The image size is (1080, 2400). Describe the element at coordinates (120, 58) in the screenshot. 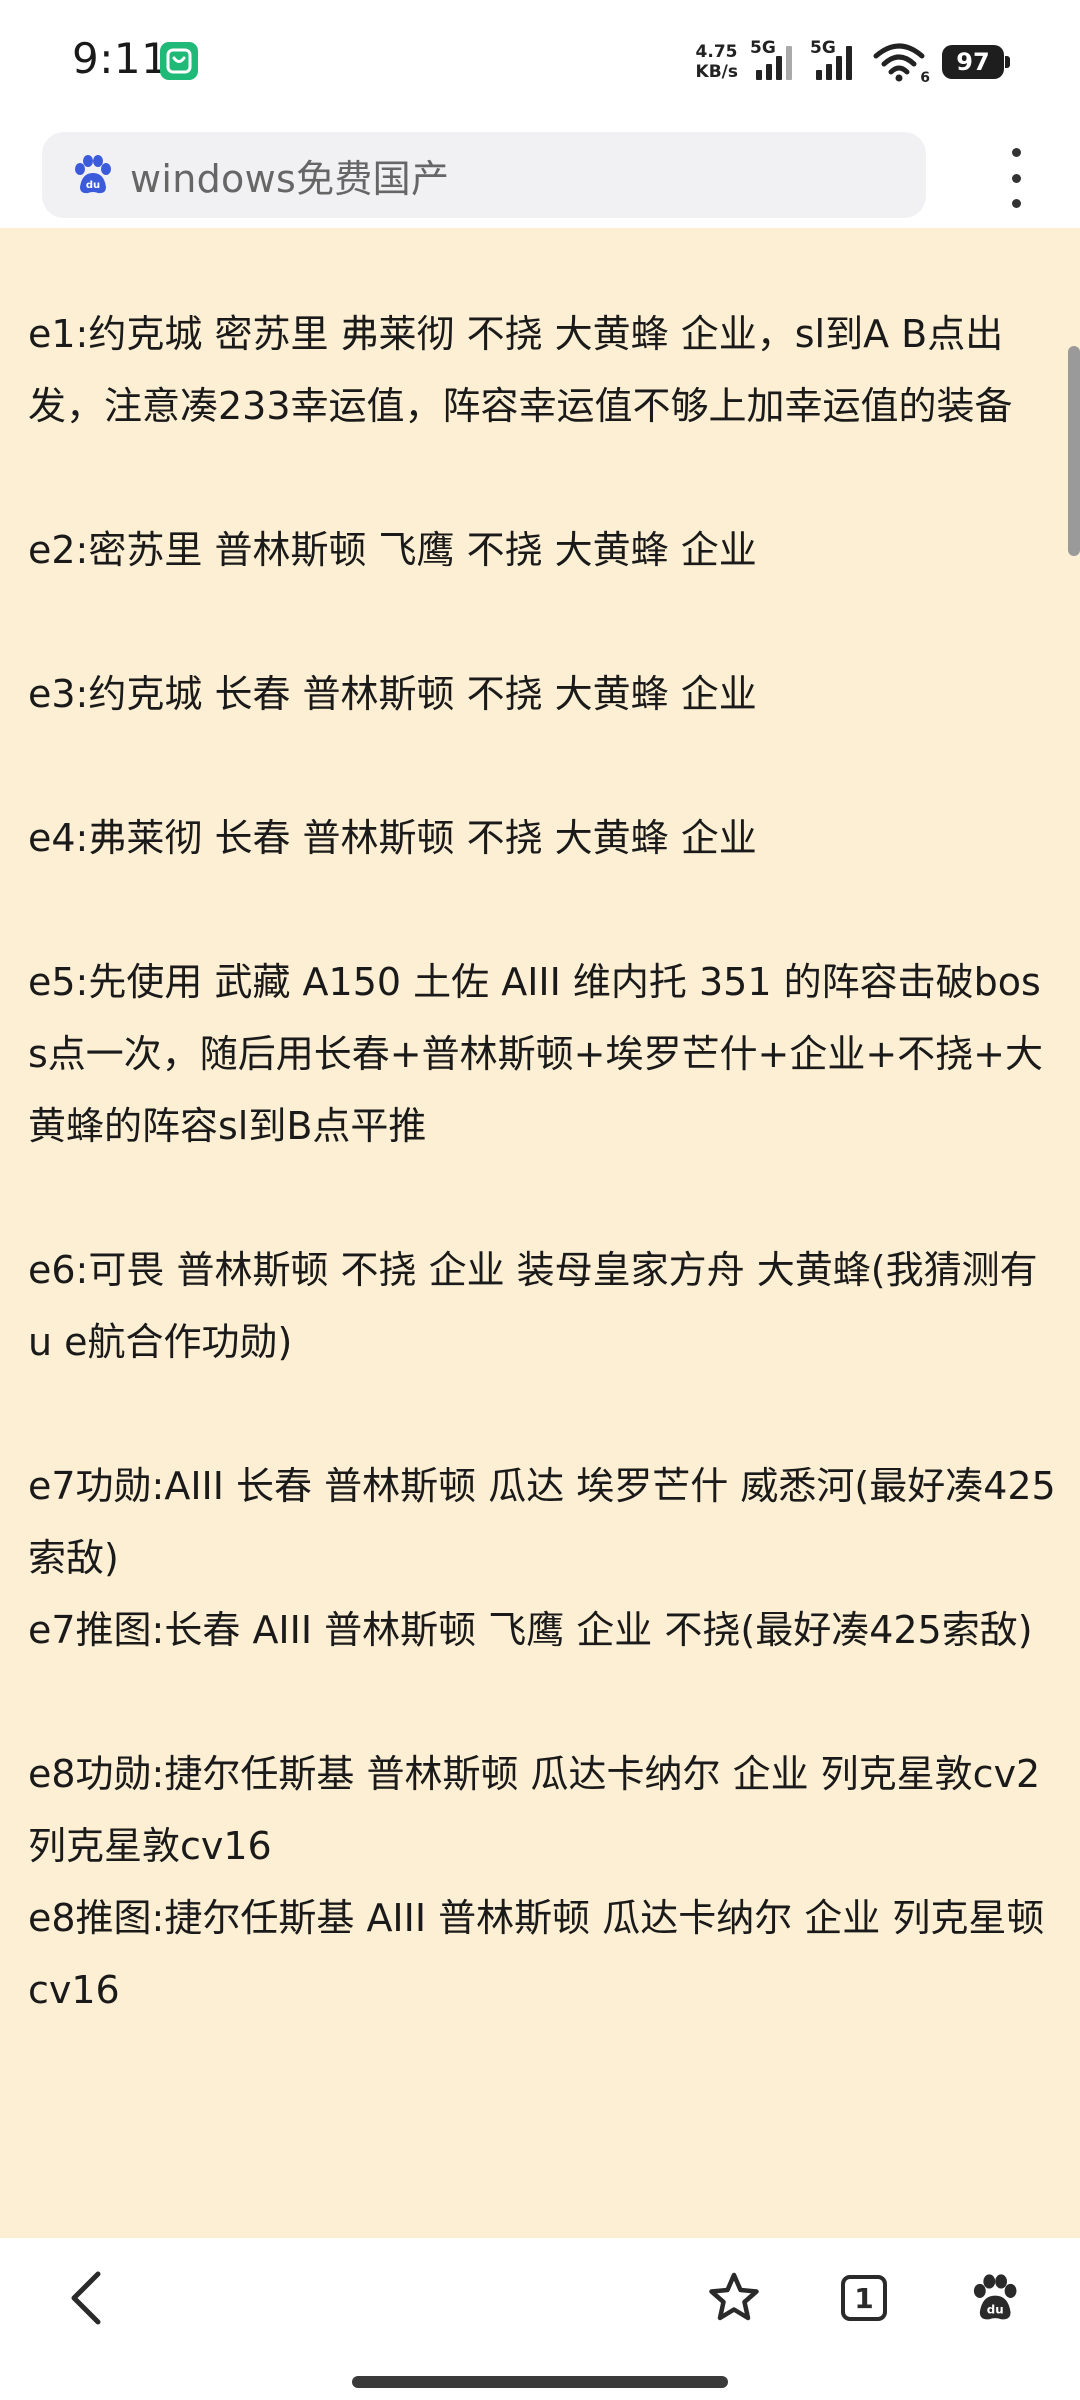

I see `status-time: 9:11` at that location.